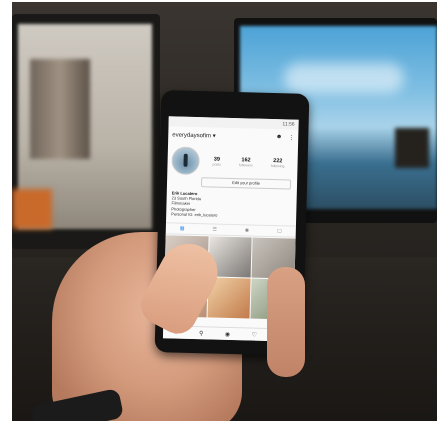 This screenshot has width=441, height=423. Describe the element at coordinates (214, 230) in the screenshot. I see `list-icon: ☰` at that location.